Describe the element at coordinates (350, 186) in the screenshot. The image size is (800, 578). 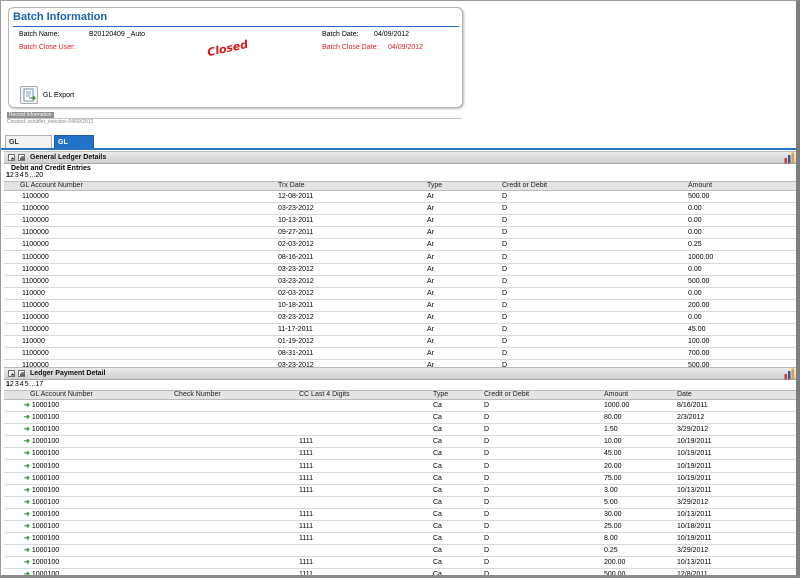
I see `column-header: Trx Date` at that location.